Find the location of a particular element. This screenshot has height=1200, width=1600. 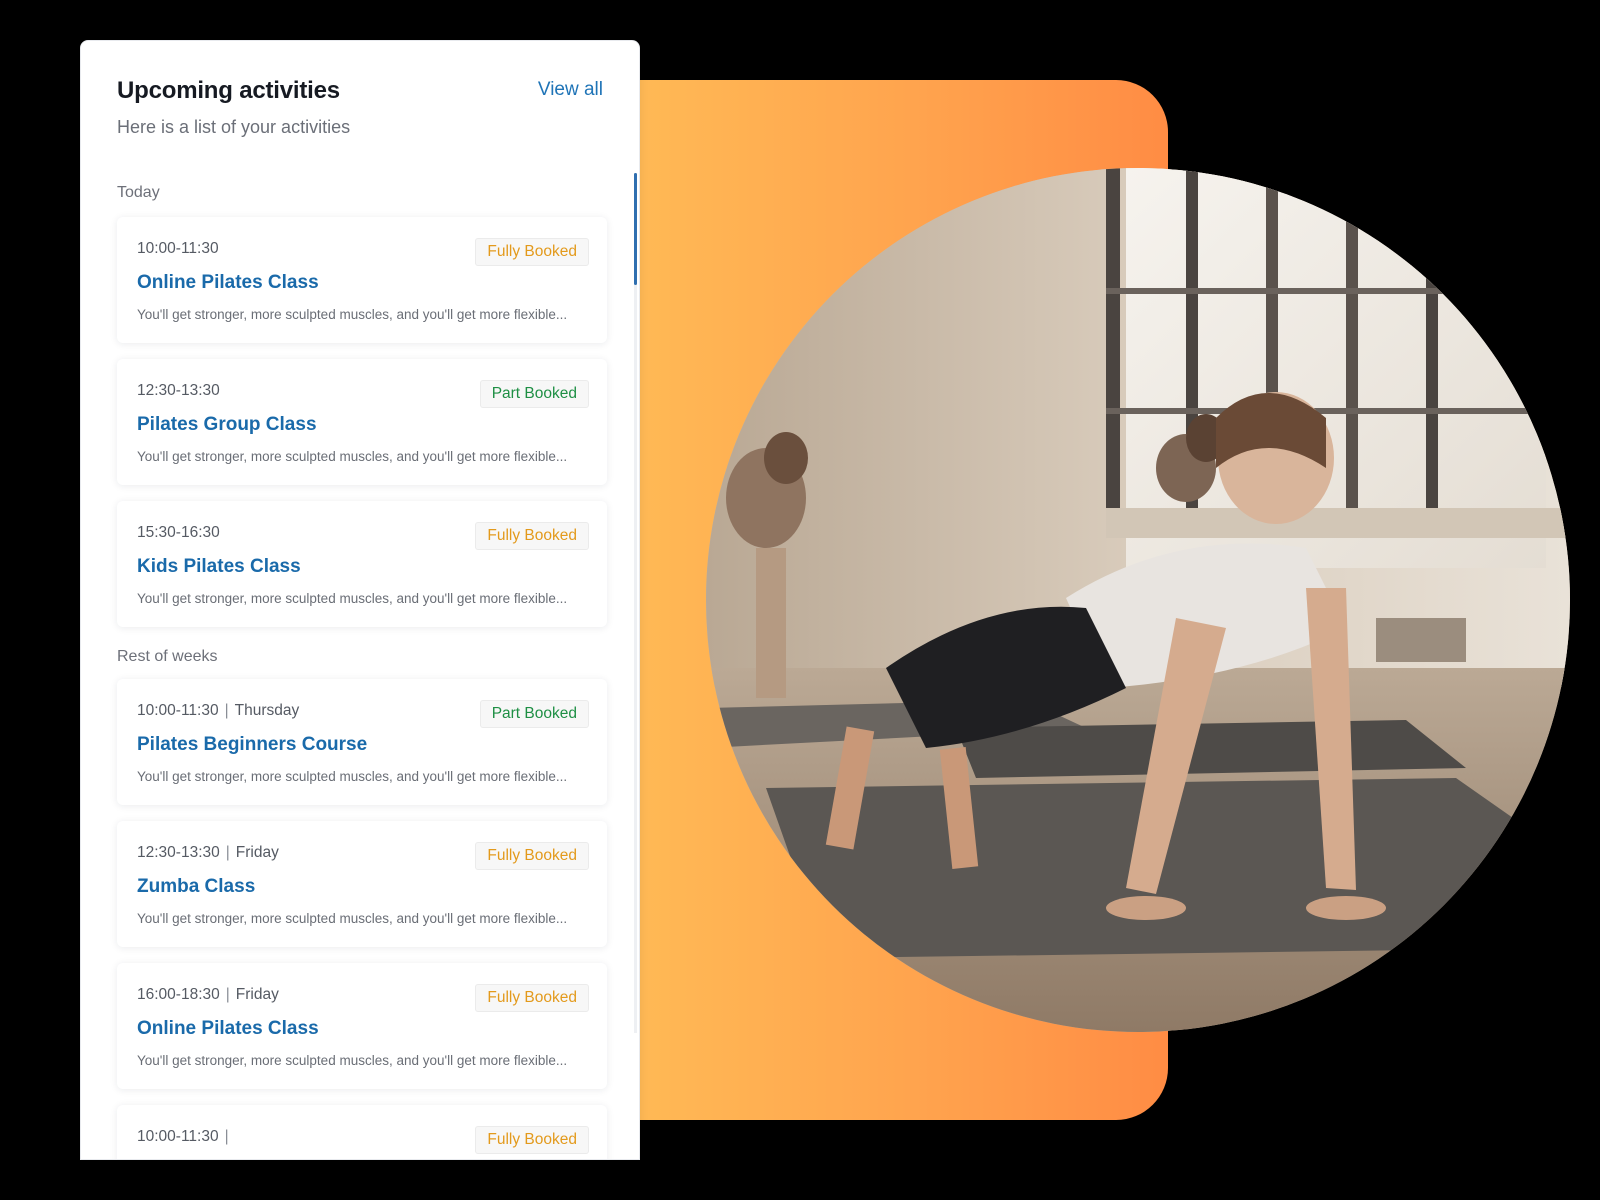

panel-title: Upcoming activities is located at coordinates (228, 90).